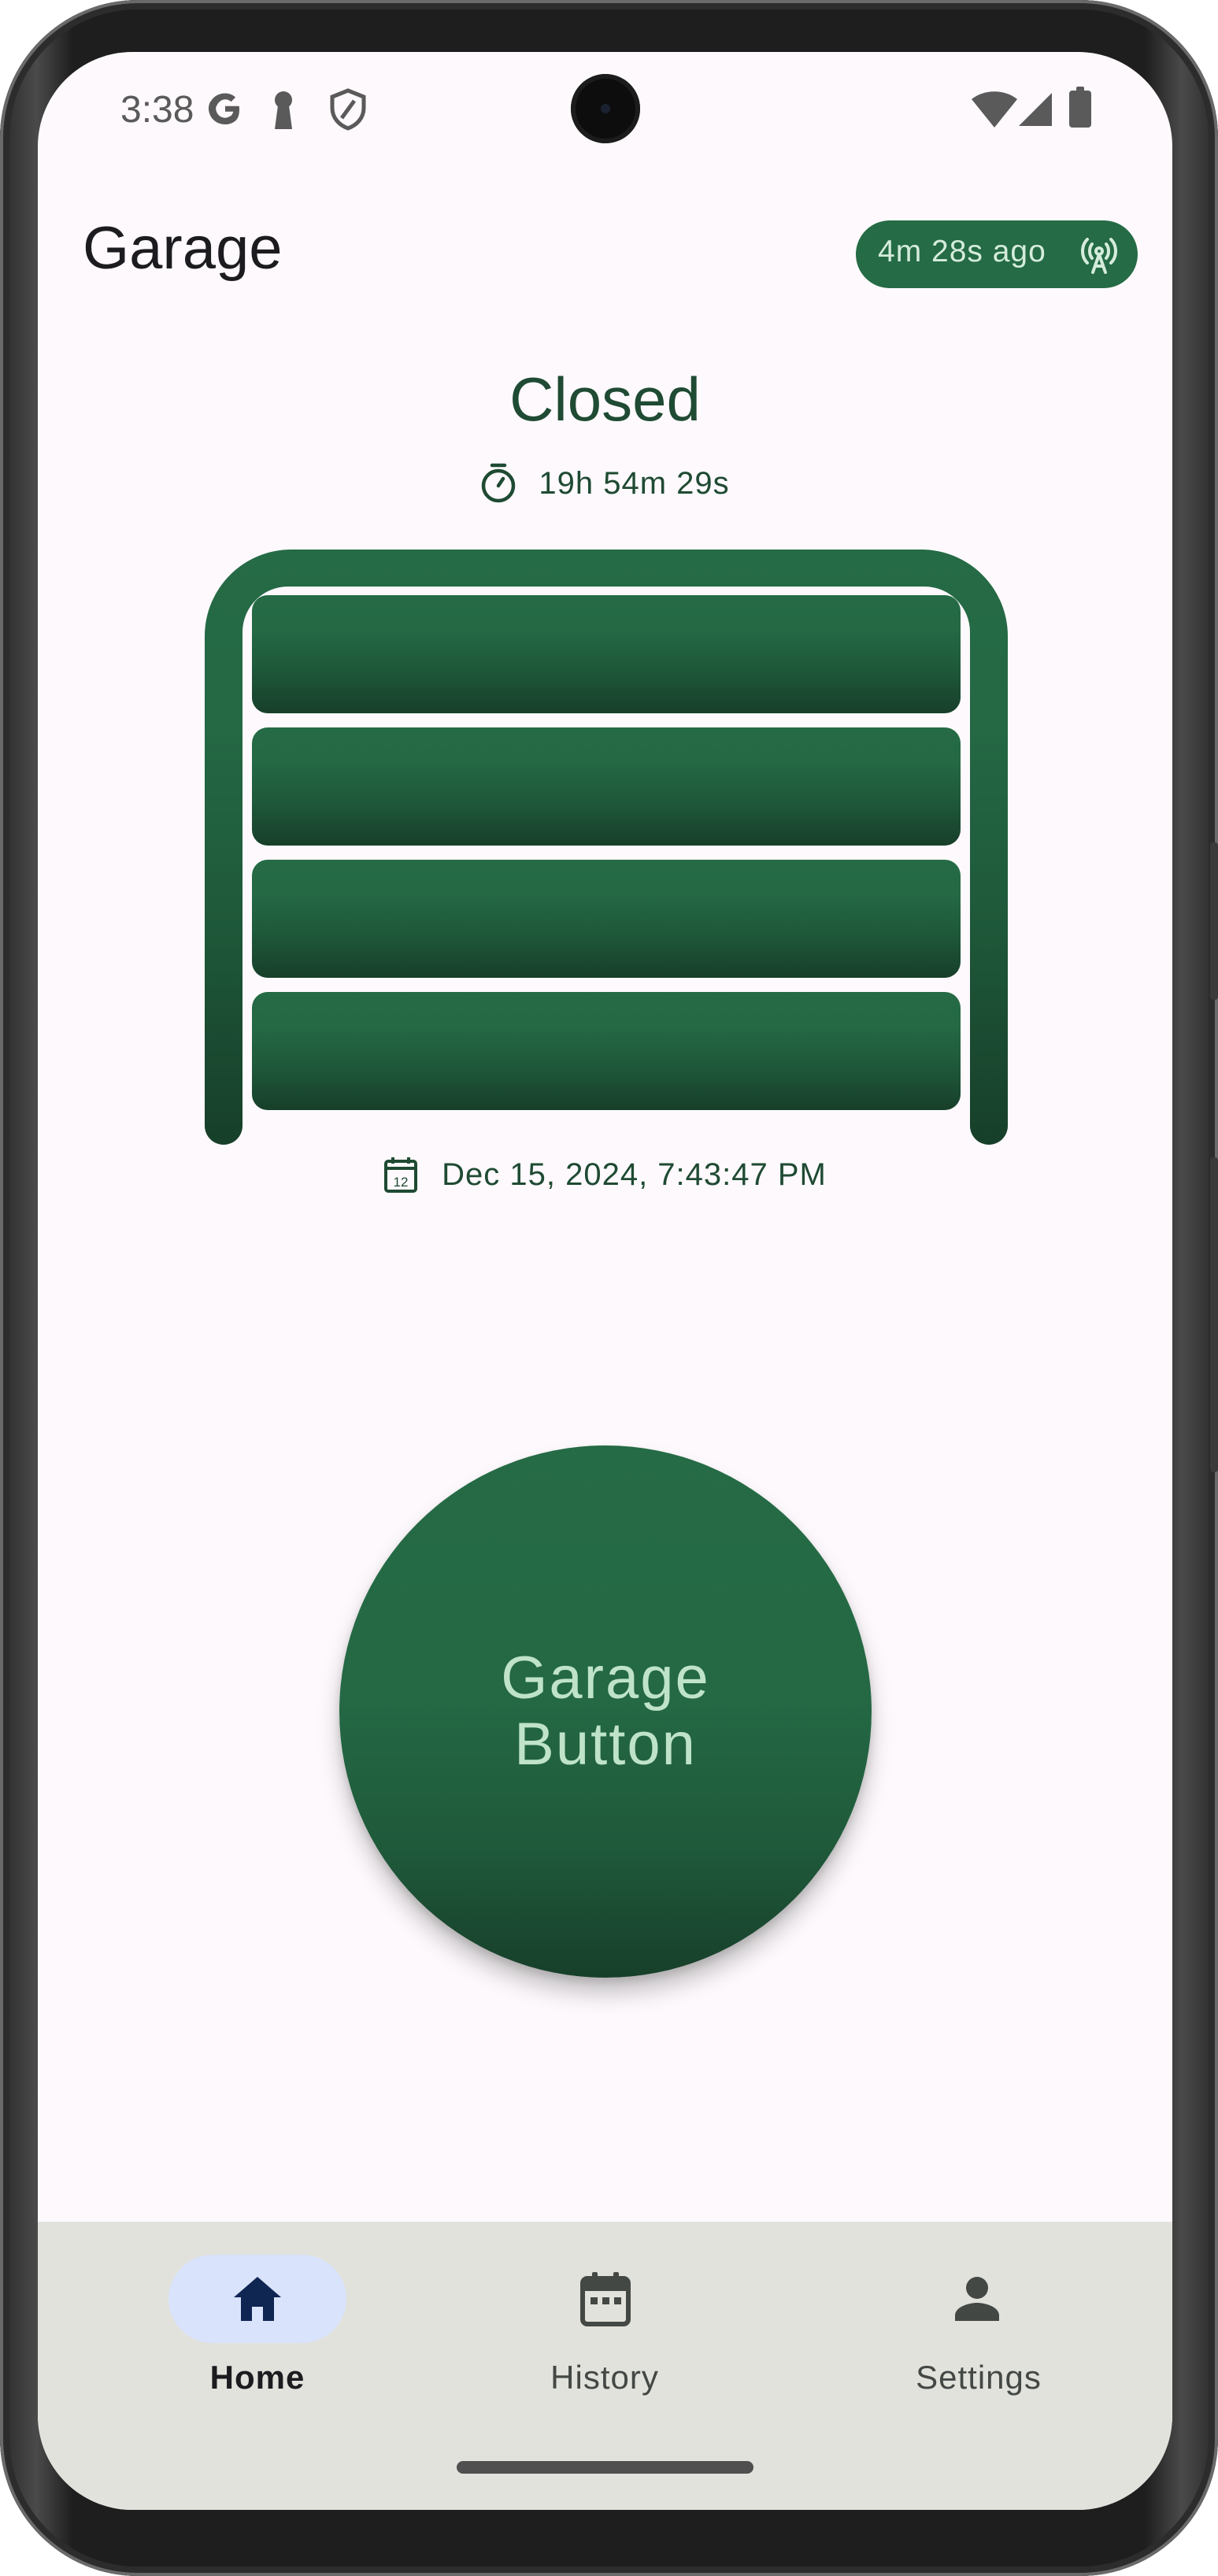  I want to click on person-icon, so click(977, 2299).